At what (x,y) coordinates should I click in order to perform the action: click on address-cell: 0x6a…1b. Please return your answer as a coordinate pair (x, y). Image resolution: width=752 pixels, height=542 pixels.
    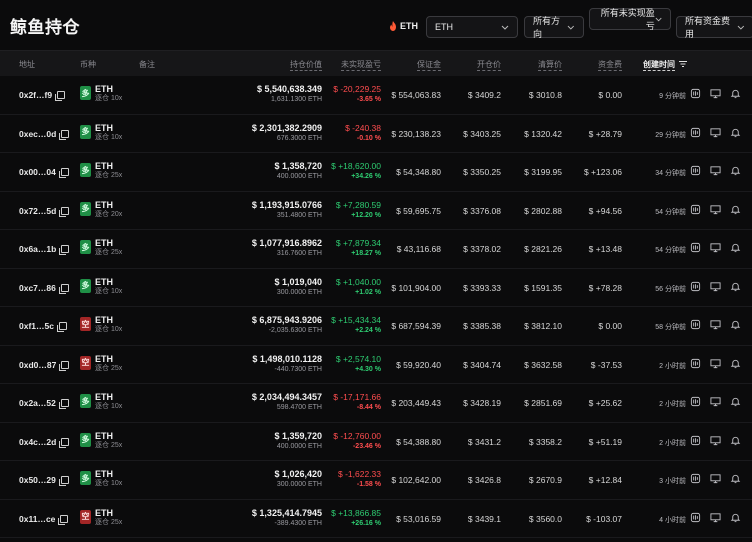
    Looking at the image, I should click on (44, 249).